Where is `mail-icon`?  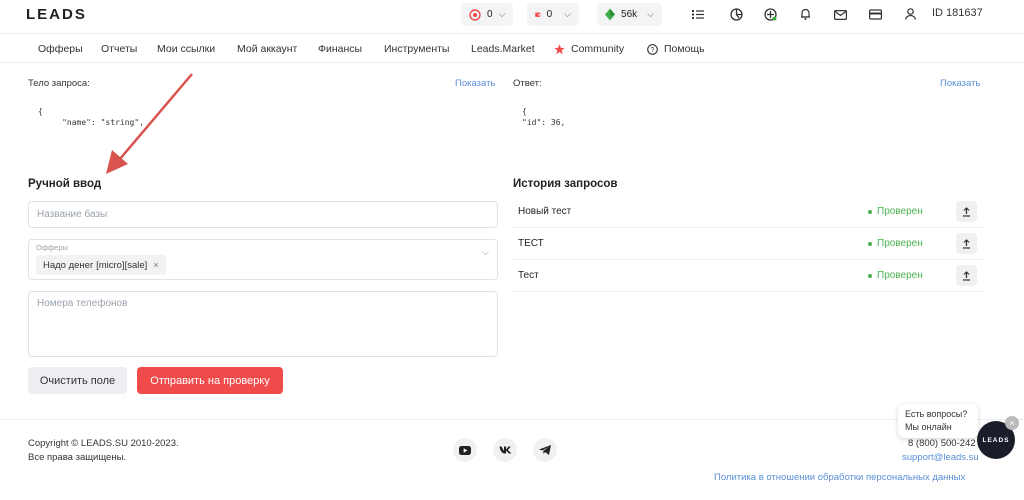
mail-icon is located at coordinates (840, 14).